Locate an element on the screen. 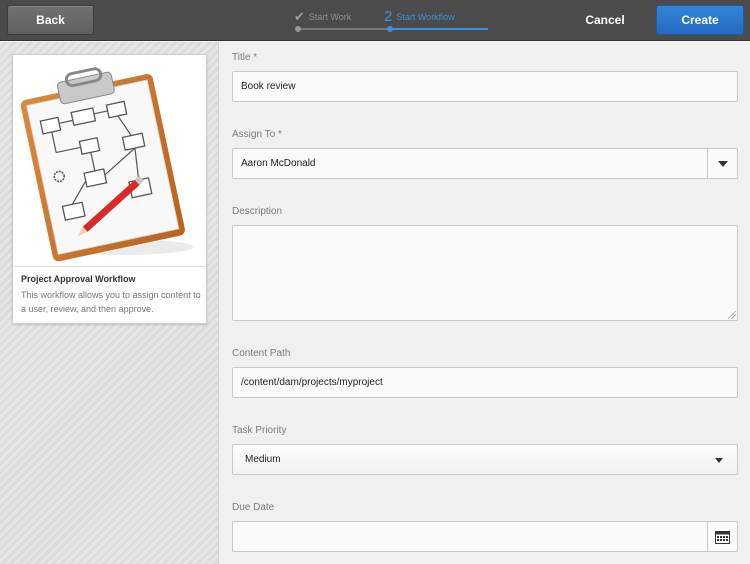 This screenshot has width=750, height=564. checkmark-icon: ✔ is located at coordinates (299, 16).